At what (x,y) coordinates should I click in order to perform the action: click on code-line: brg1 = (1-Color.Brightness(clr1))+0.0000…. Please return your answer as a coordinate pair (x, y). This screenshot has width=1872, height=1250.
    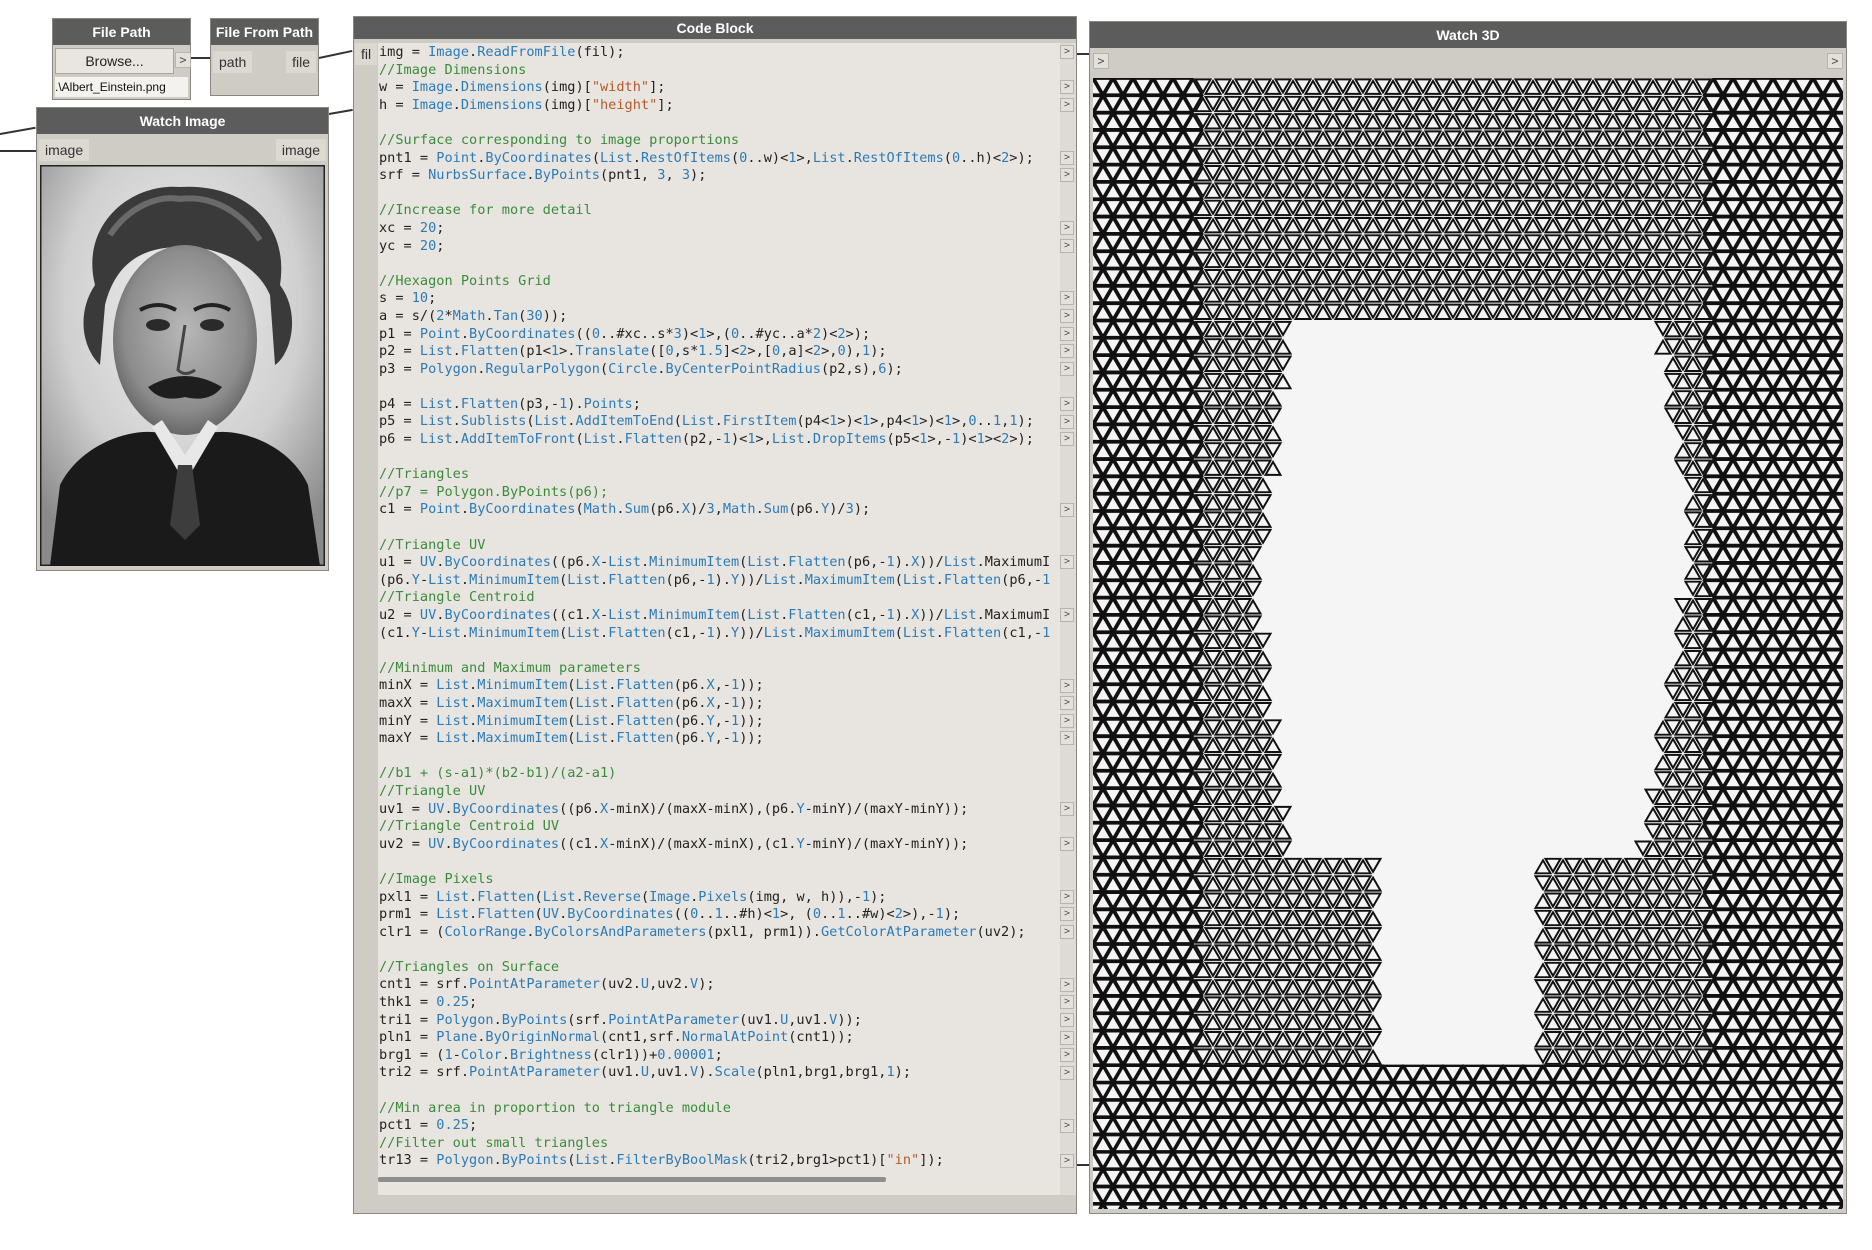
    Looking at the image, I should click on (717, 1056).